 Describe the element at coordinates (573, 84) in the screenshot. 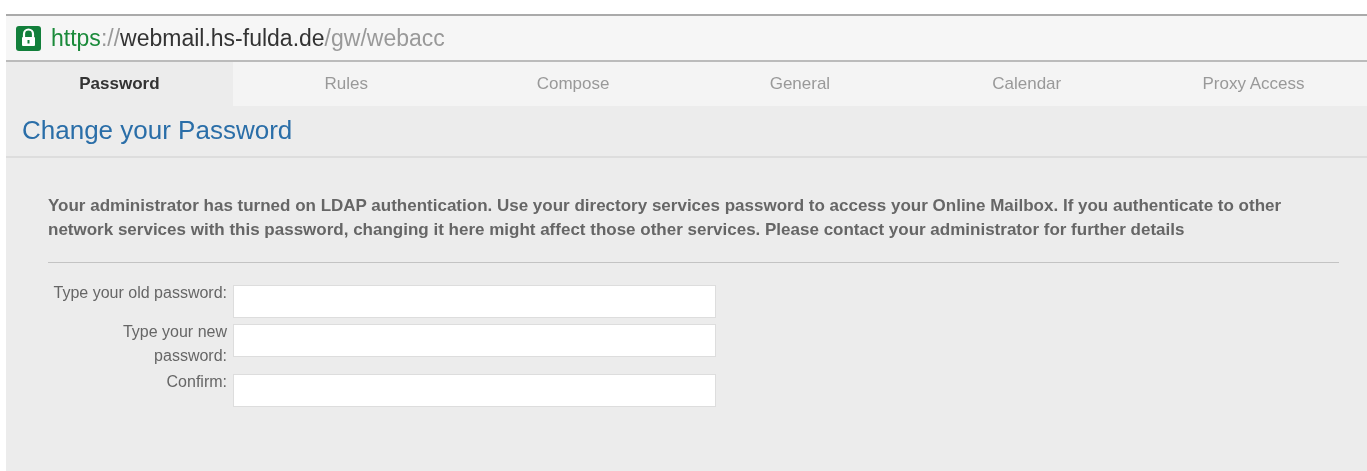

I see `settings-tab: Compose` at that location.